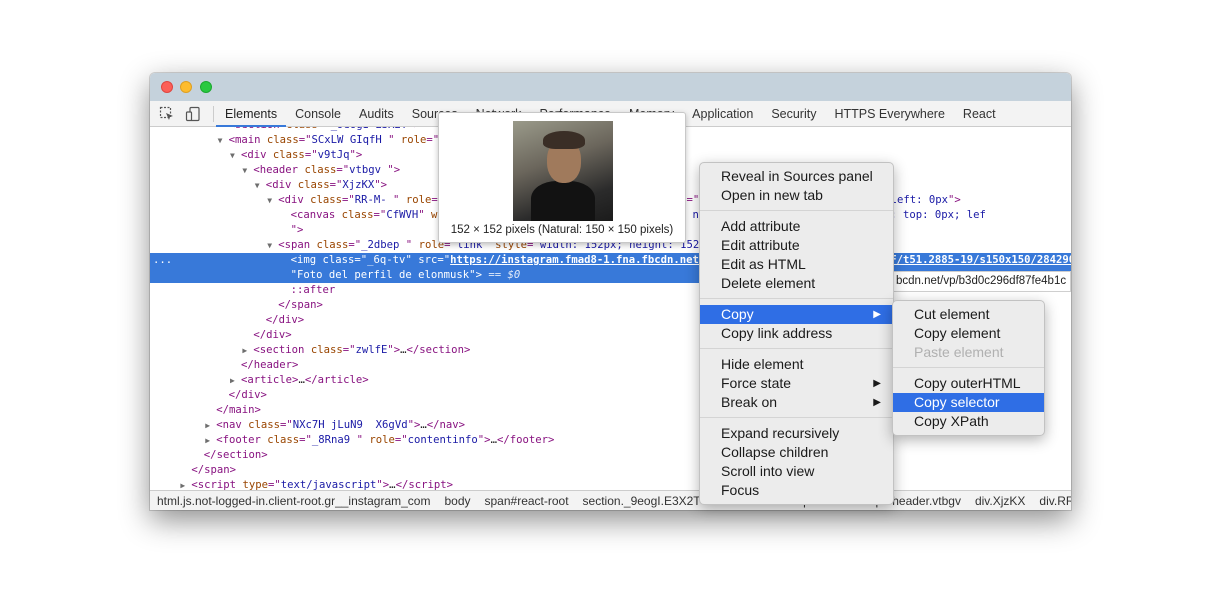  What do you see at coordinates (889, 114) in the screenshot?
I see `tab-https-everywhere: HTTPS Everywhere` at bounding box center [889, 114].